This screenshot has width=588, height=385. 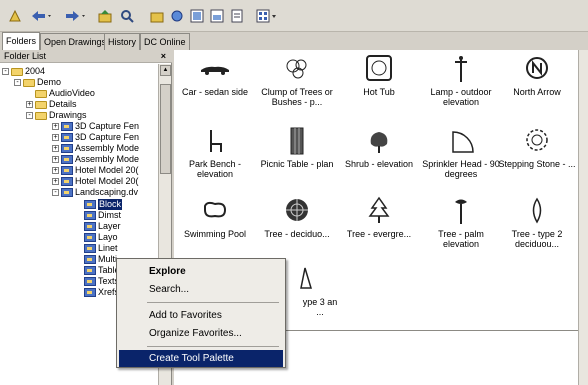 What do you see at coordinates (461, 80) in the screenshot?
I see `block-item: Lamp - outdoor elevation` at bounding box center [461, 80].